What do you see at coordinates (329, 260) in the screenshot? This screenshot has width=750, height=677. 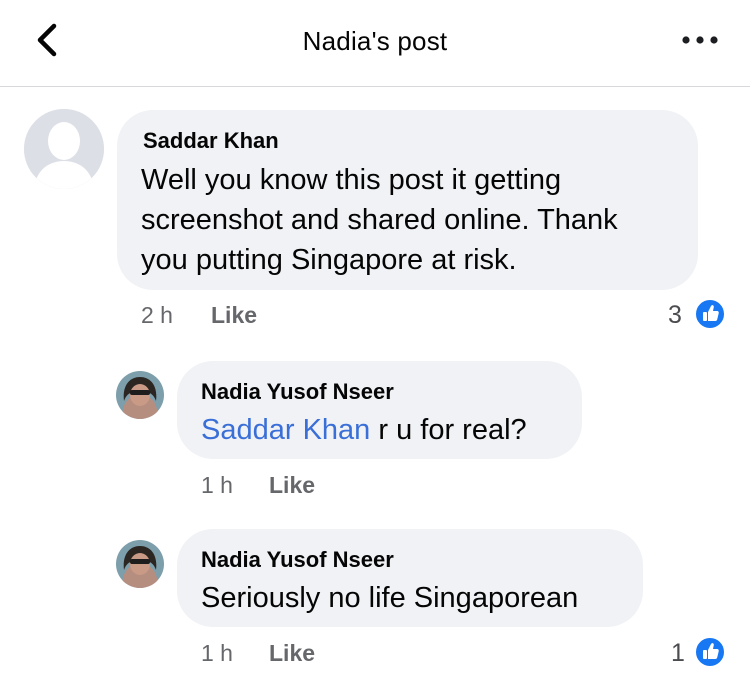 I see `comment-text-line: you putting Singapore at risk.` at bounding box center [329, 260].